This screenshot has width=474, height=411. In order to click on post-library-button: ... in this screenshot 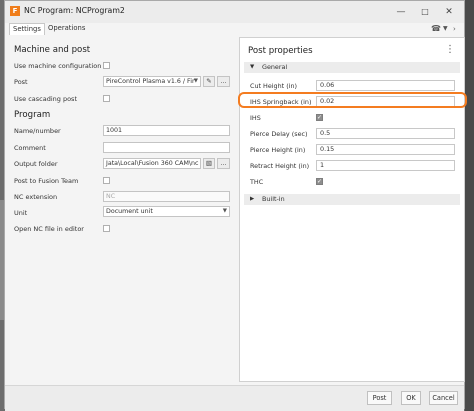, I will do `click(223, 81)`.